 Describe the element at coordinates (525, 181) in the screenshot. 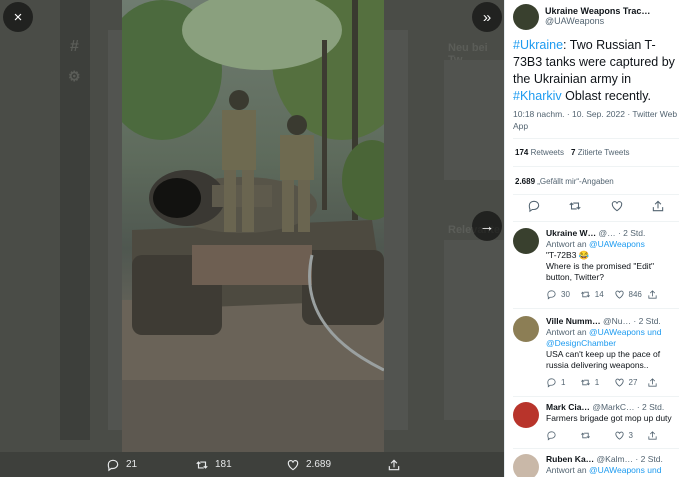

I see `likes-count: 2.689` at that location.